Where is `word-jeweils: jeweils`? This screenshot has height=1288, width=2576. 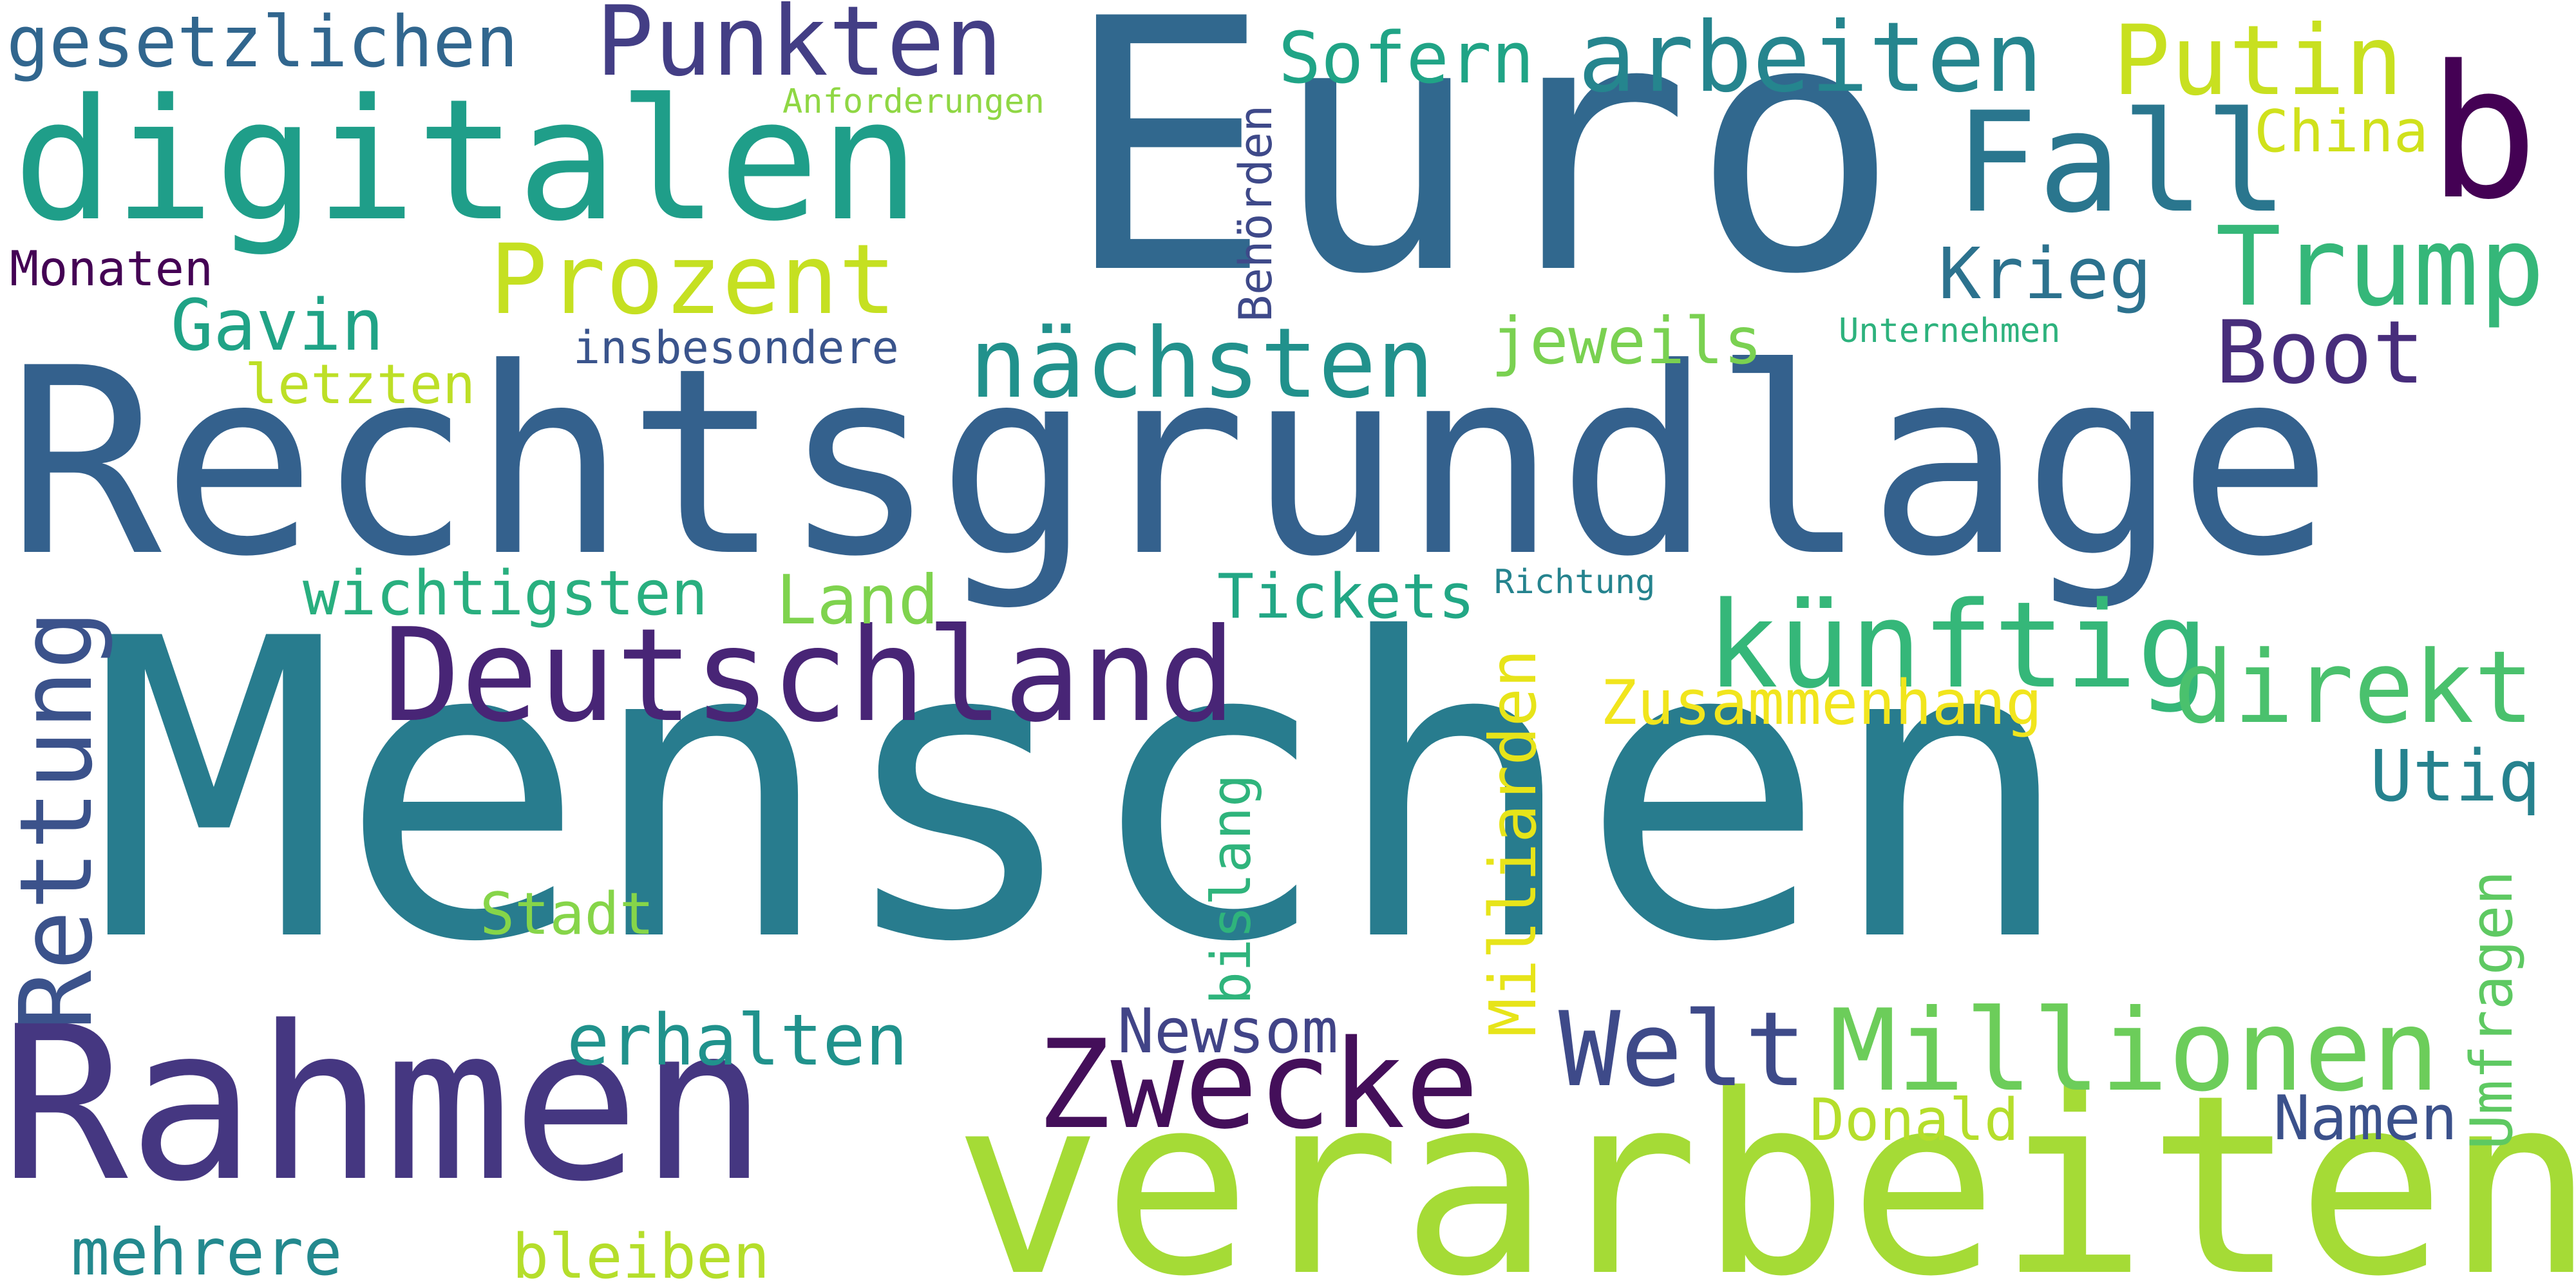
word-jeweils: jeweils is located at coordinates (1627, 341).